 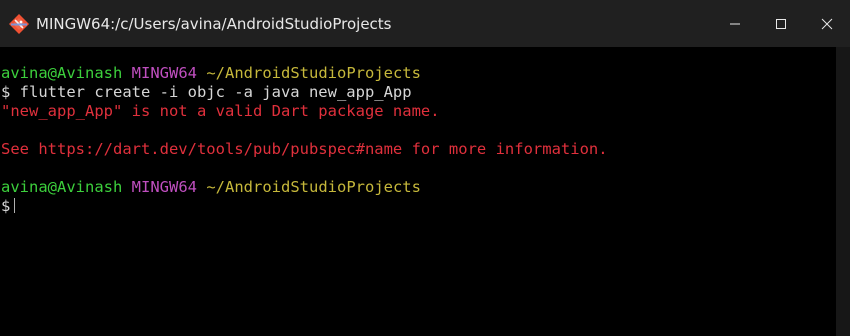 I want to click on maximize-icon, so click(x=781, y=24).